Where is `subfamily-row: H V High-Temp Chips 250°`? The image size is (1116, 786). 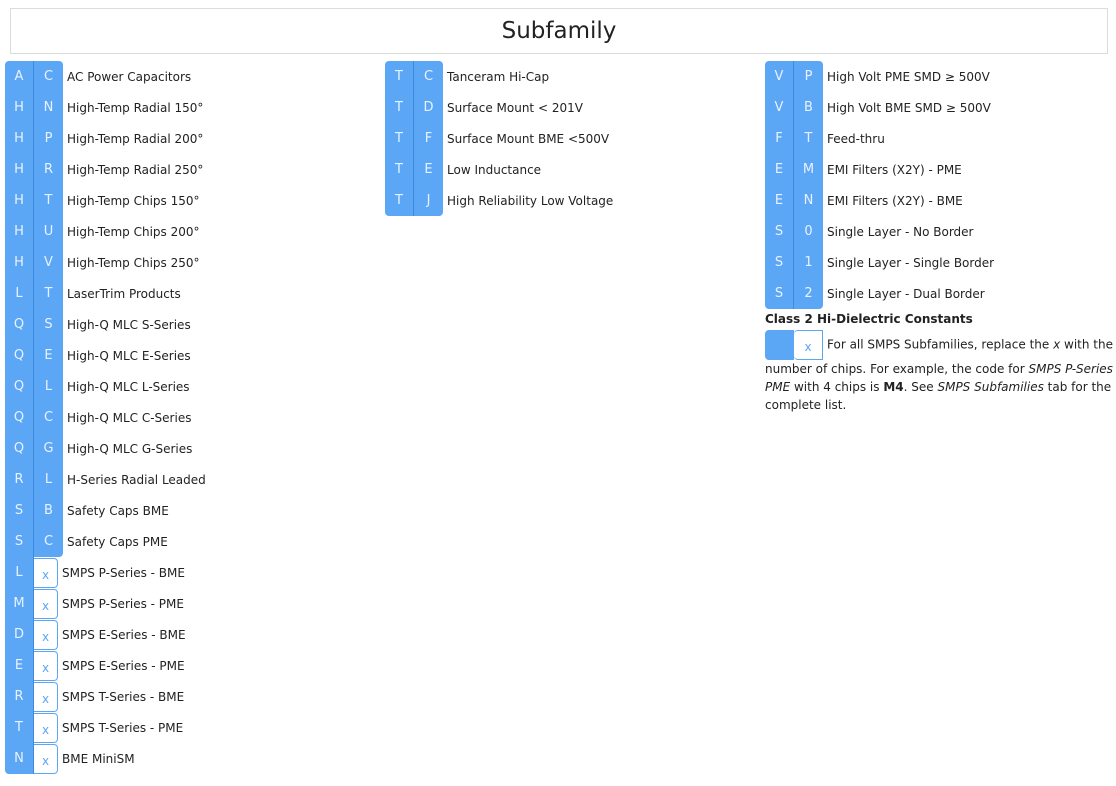
subfamily-row: H V High-Temp Chips 250° is located at coordinates (105, 262).